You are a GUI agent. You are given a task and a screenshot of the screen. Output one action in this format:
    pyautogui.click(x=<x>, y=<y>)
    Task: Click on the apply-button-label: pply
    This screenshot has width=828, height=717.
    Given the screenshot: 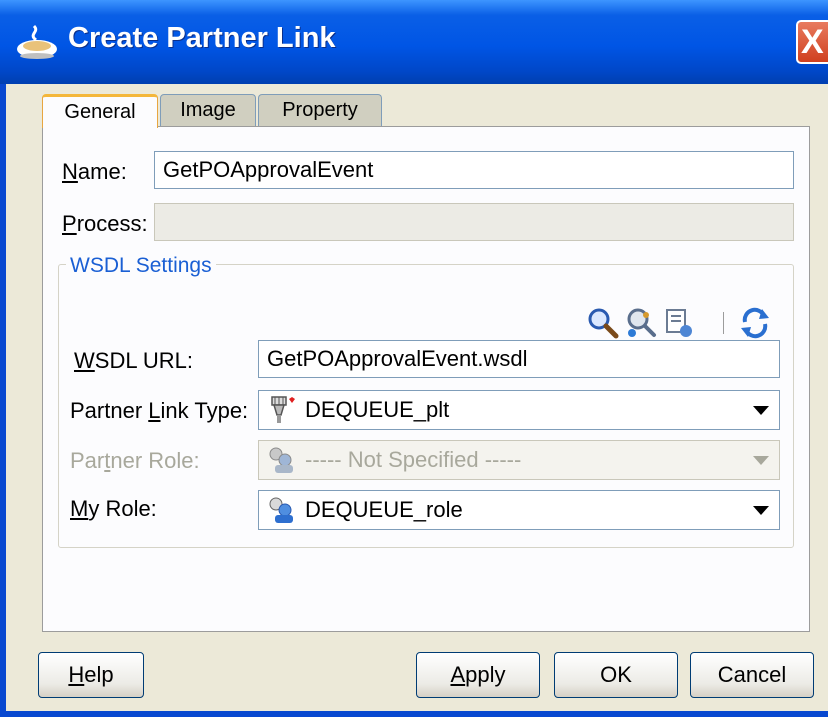 What is the action you would take?
    pyautogui.click(x=485, y=674)
    